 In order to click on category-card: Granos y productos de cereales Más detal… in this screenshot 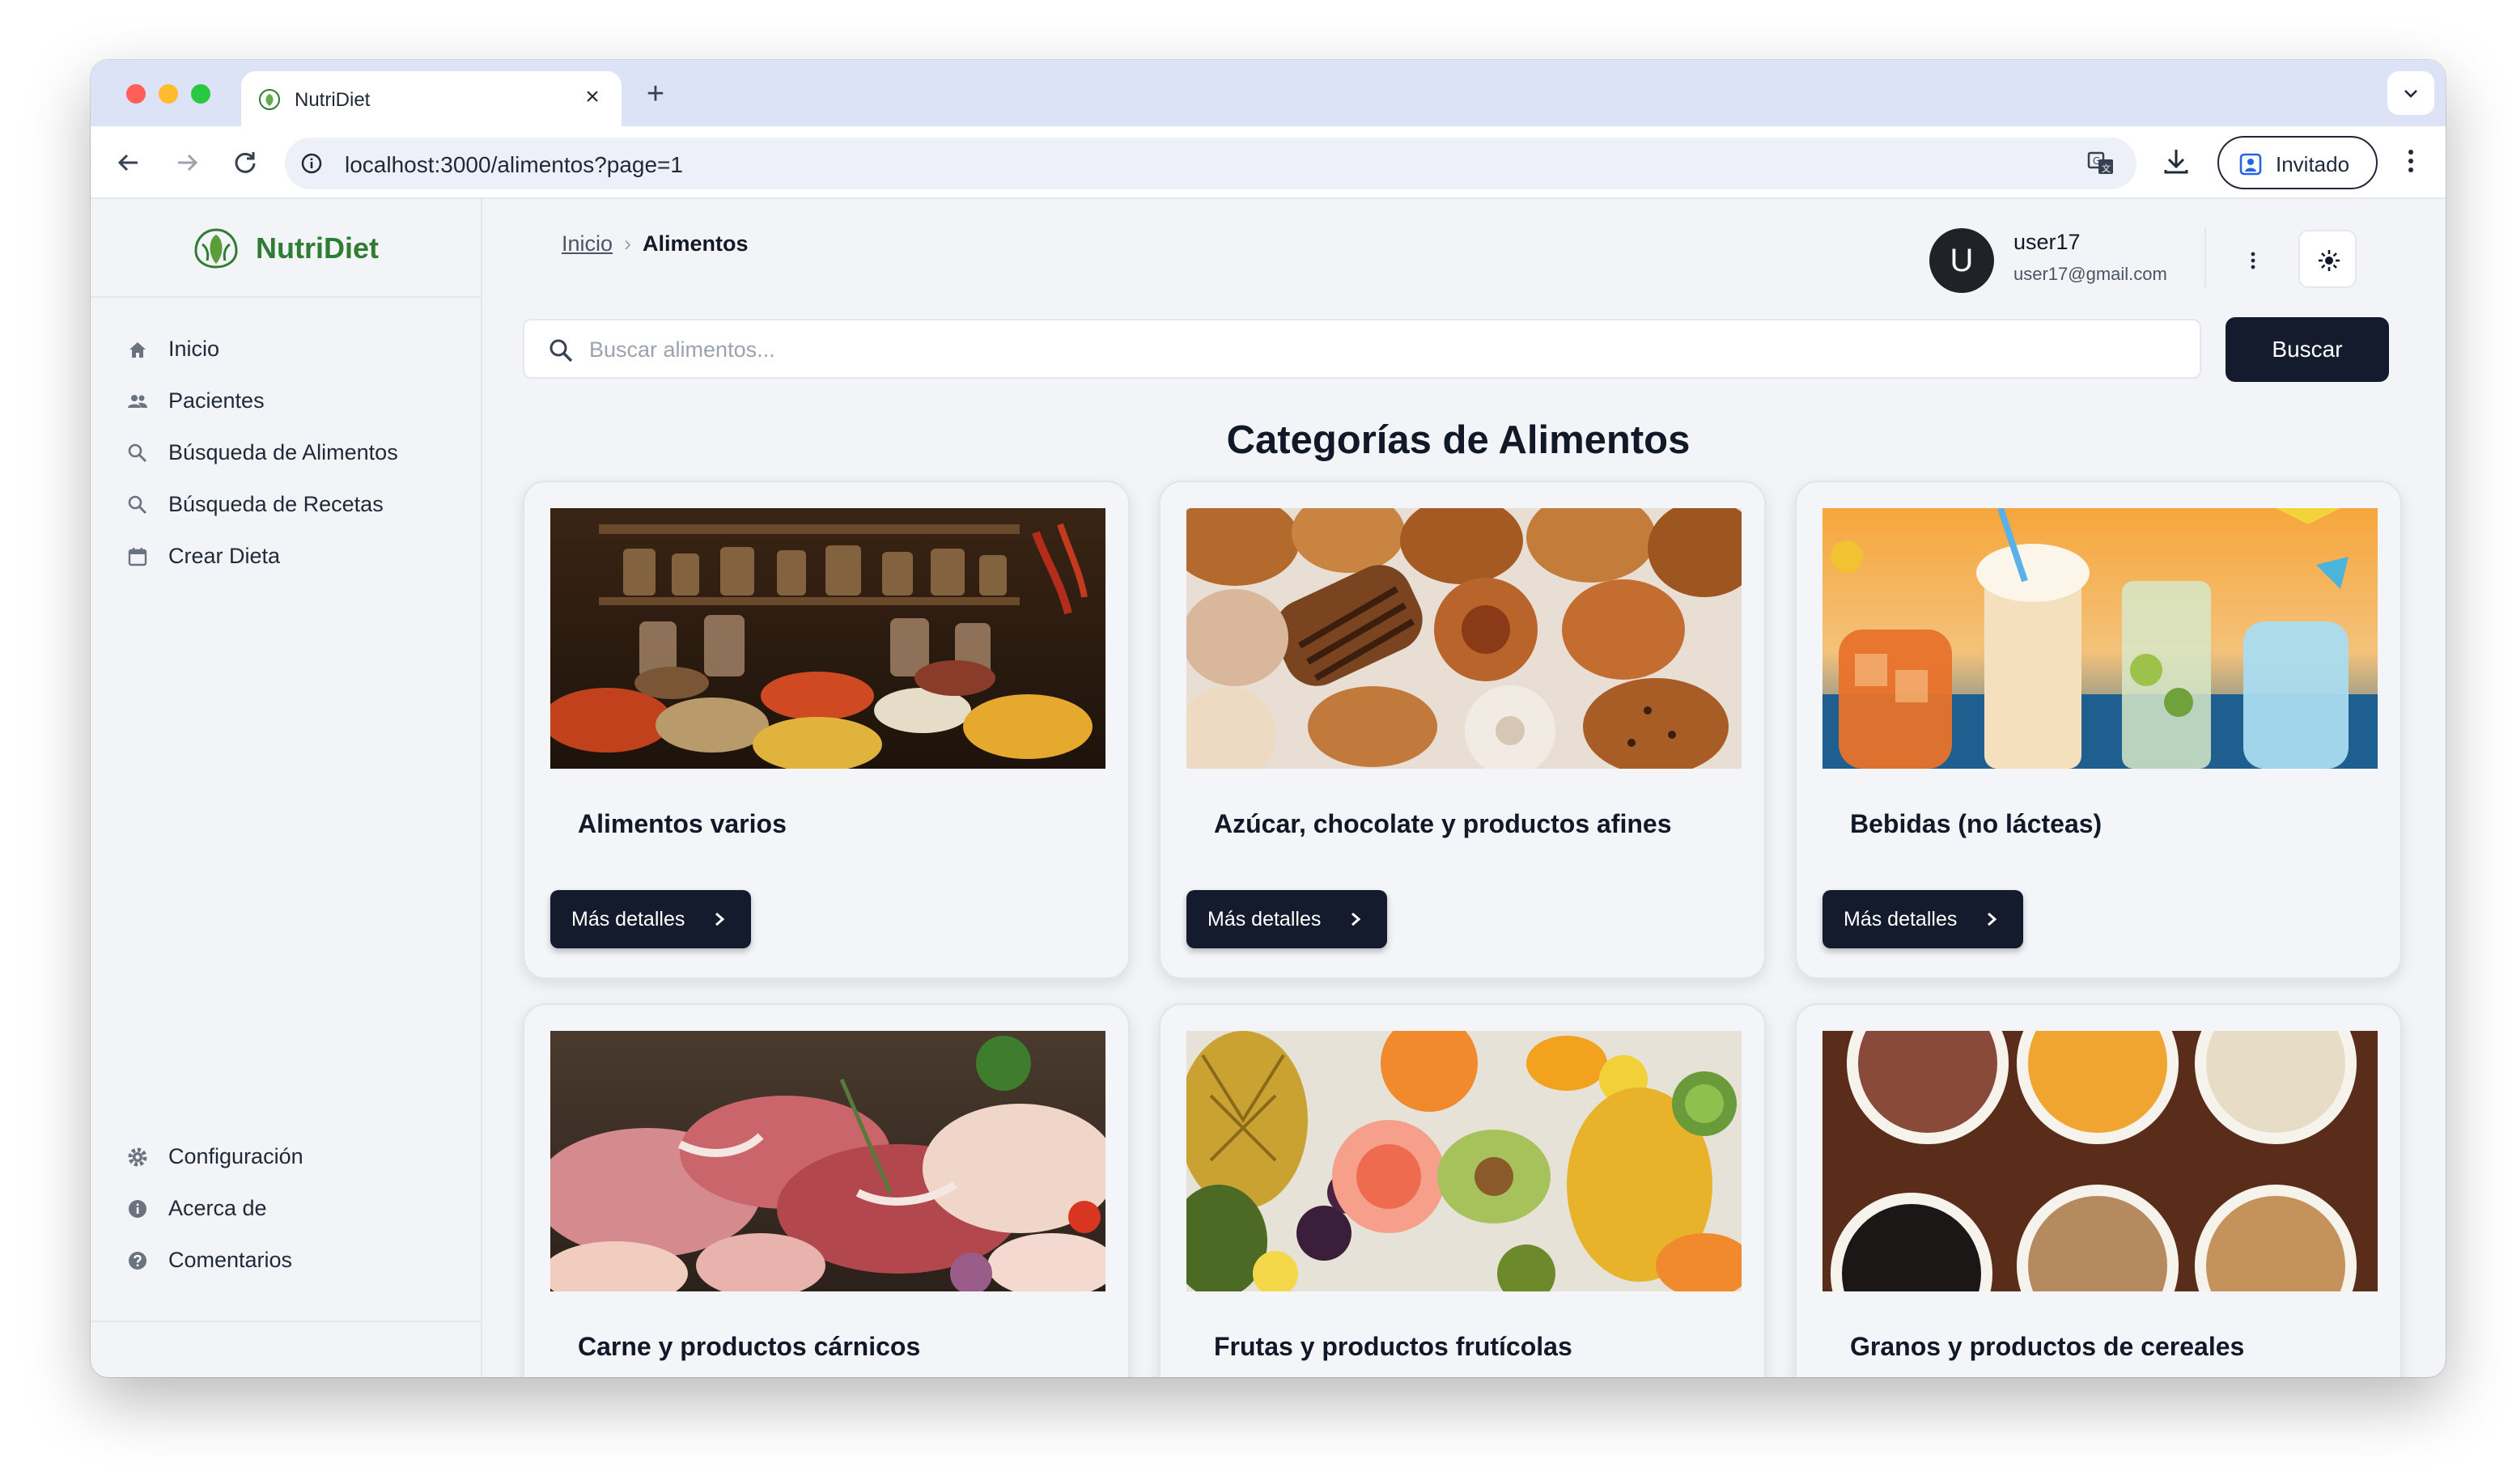, I will do `click(2098, 1190)`.